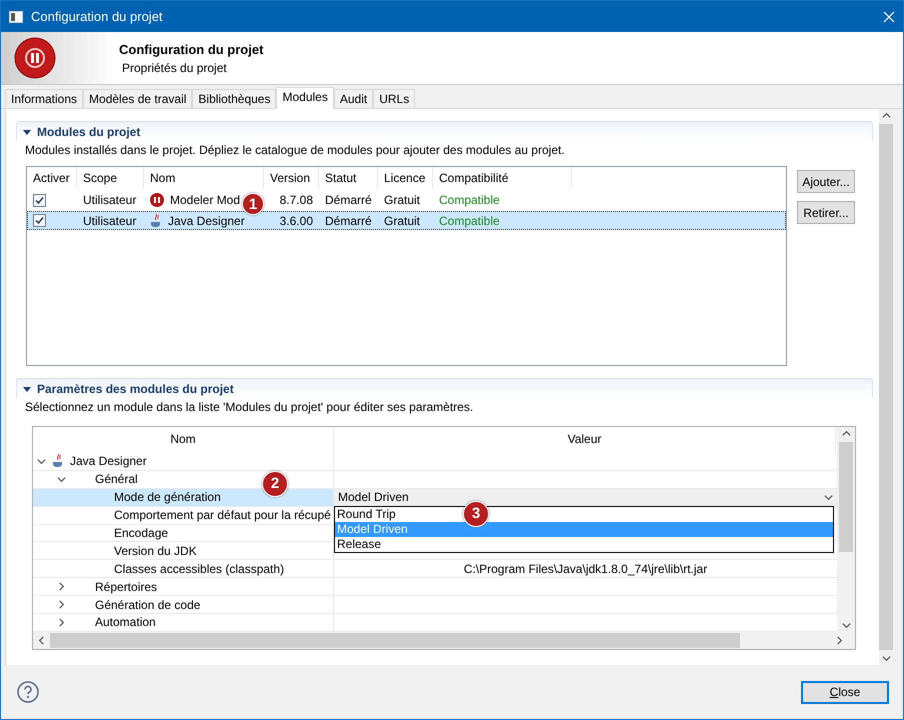 Image resolution: width=904 pixels, height=720 pixels. What do you see at coordinates (174, 67) in the screenshot?
I see `header-subtitle: Propriétés du projet` at bounding box center [174, 67].